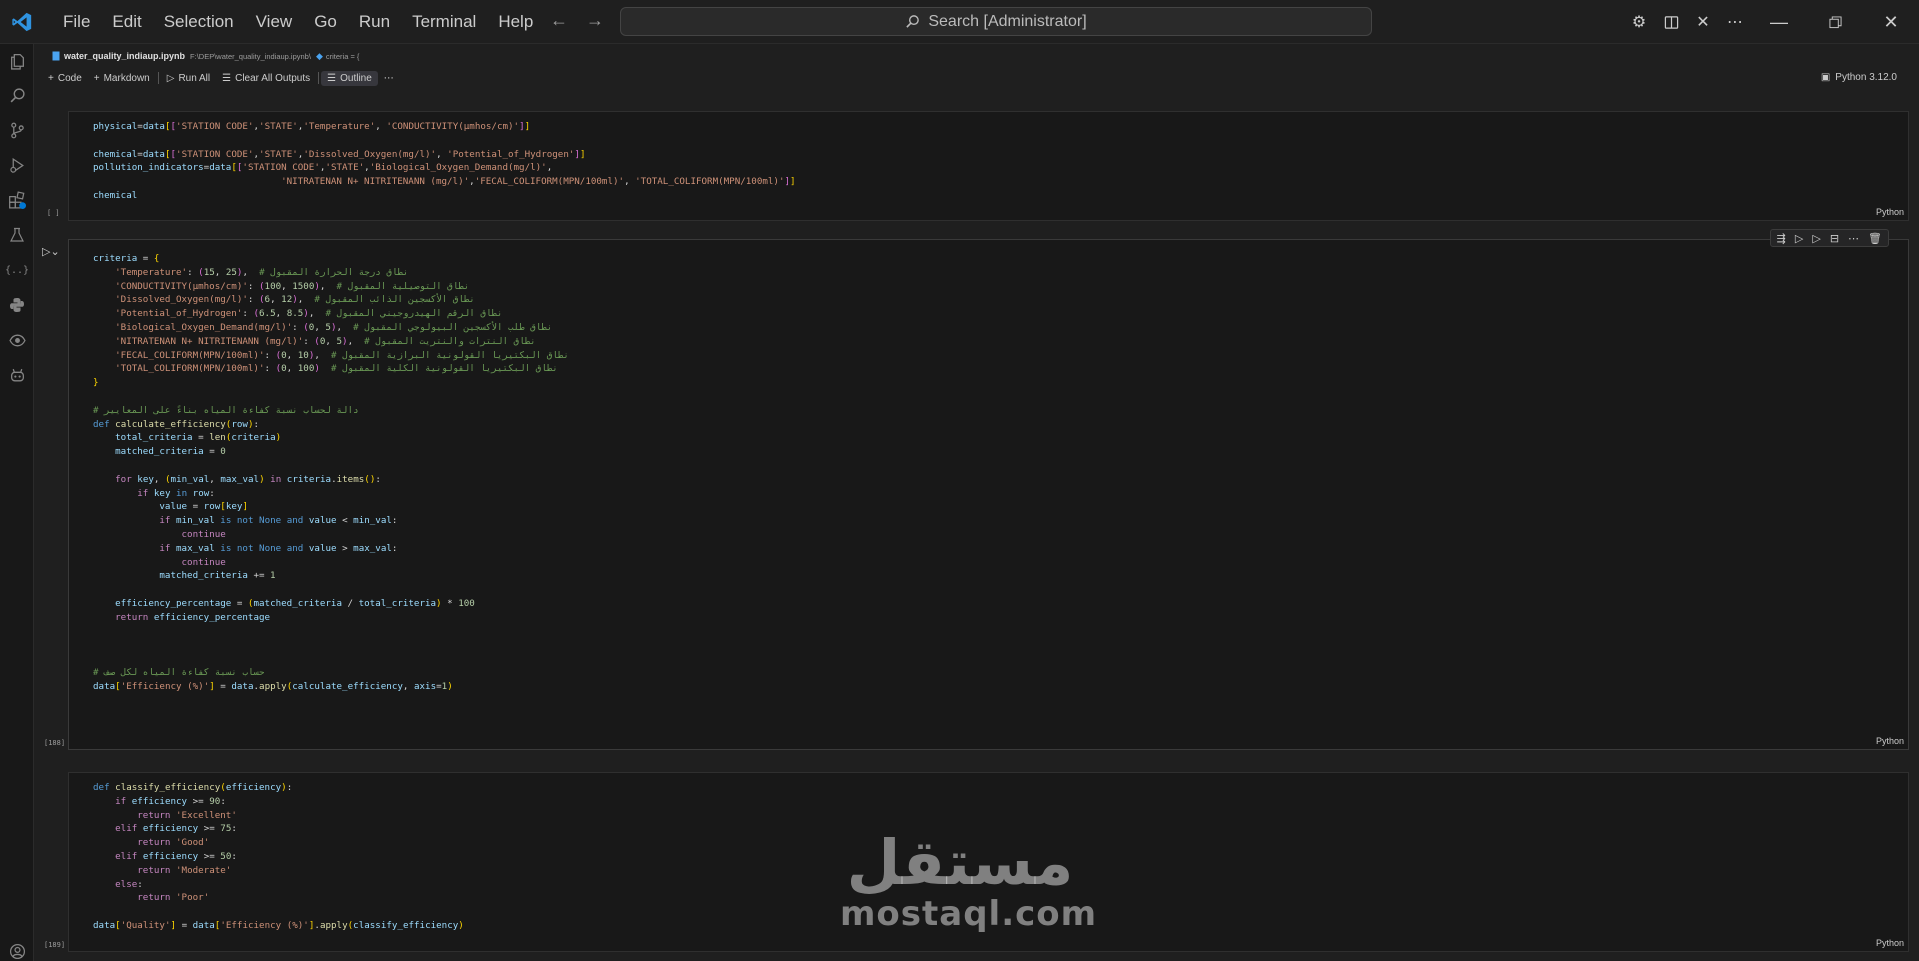 Image resolution: width=1919 pixels, height=961 pixels. What do you see at coordinates (1671, 22) in the screenshot?
I see `split-editor-icon` at bounding box center [1671, 22].